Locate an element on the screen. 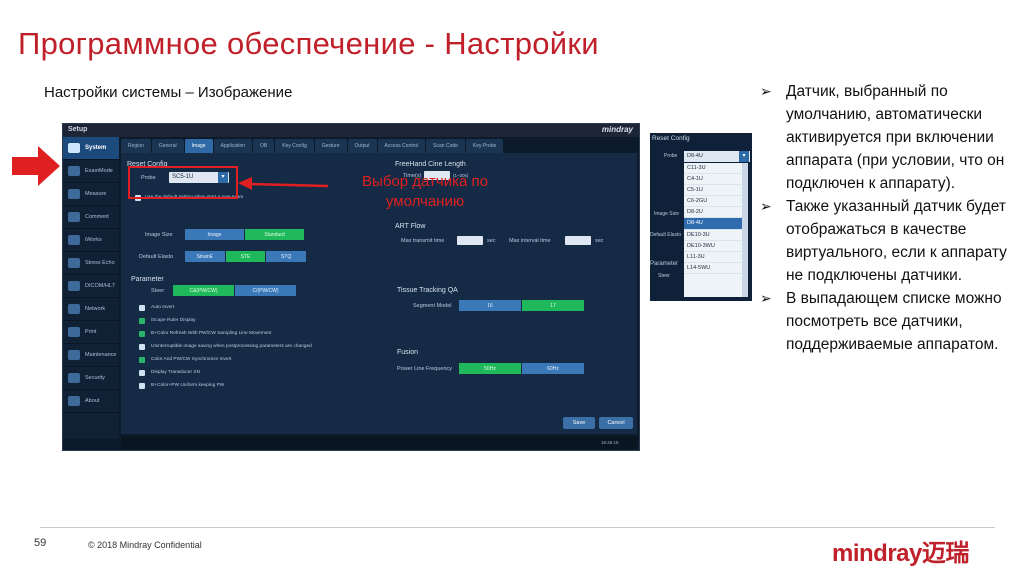 The height and width of the screenshot is (574, 1024). sidebar-item-about: About is located at coordinates (91, 401).